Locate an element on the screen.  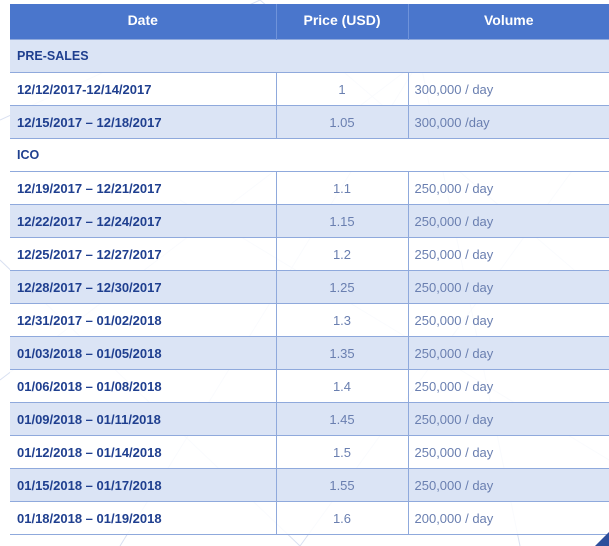
section-row: ICO is located at coordinates (309, 155).